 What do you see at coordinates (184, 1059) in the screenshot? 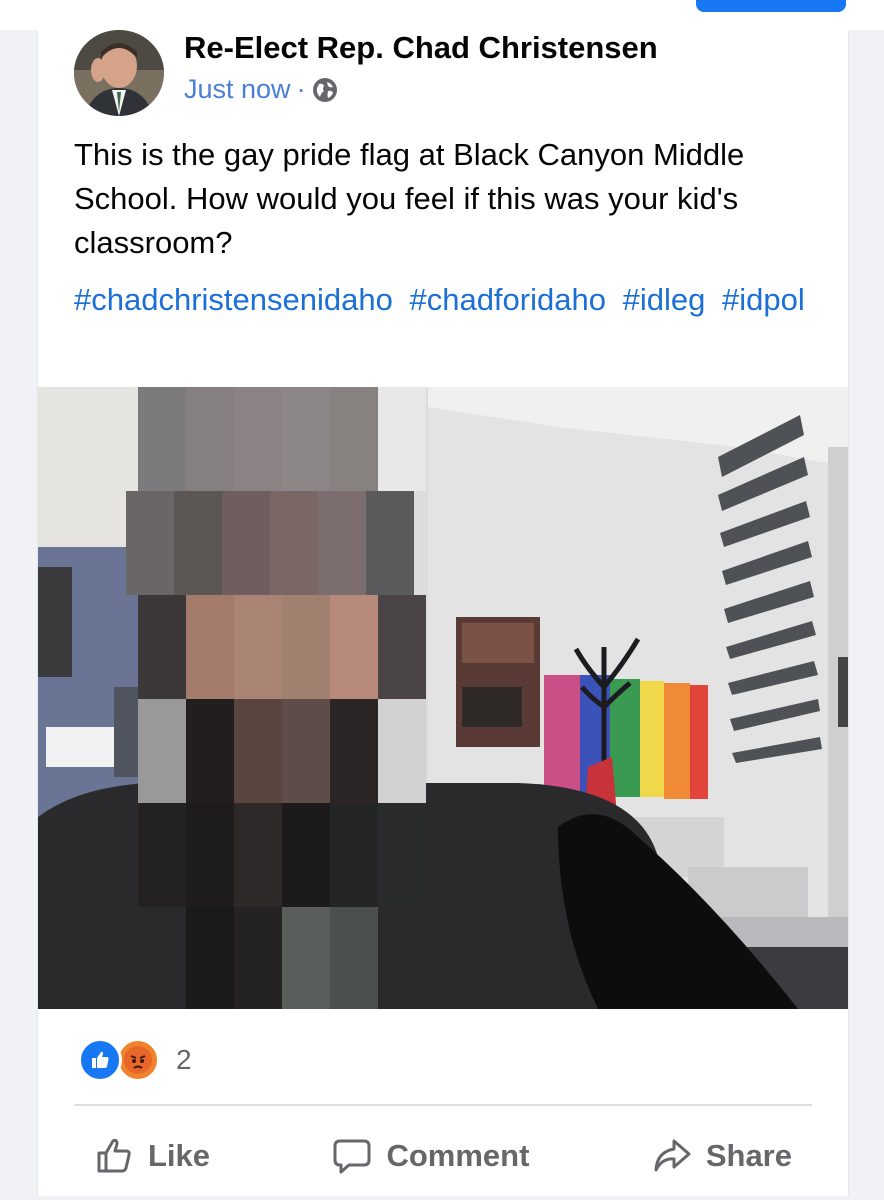
I see `reaction-count: 2` at bounding box center [184, 1059].